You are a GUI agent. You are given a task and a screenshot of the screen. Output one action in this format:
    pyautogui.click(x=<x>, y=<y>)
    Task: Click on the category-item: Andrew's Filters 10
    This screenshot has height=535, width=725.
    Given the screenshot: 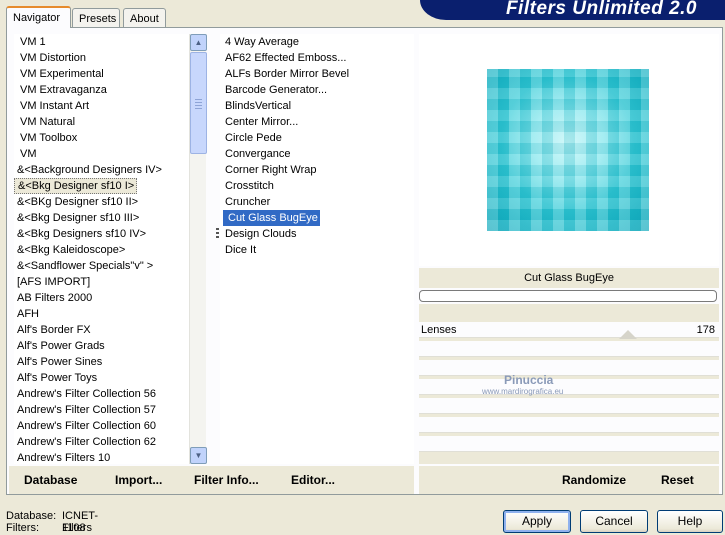 What is the action you would take?
    pyautogui.click(x=101, y=457)
    